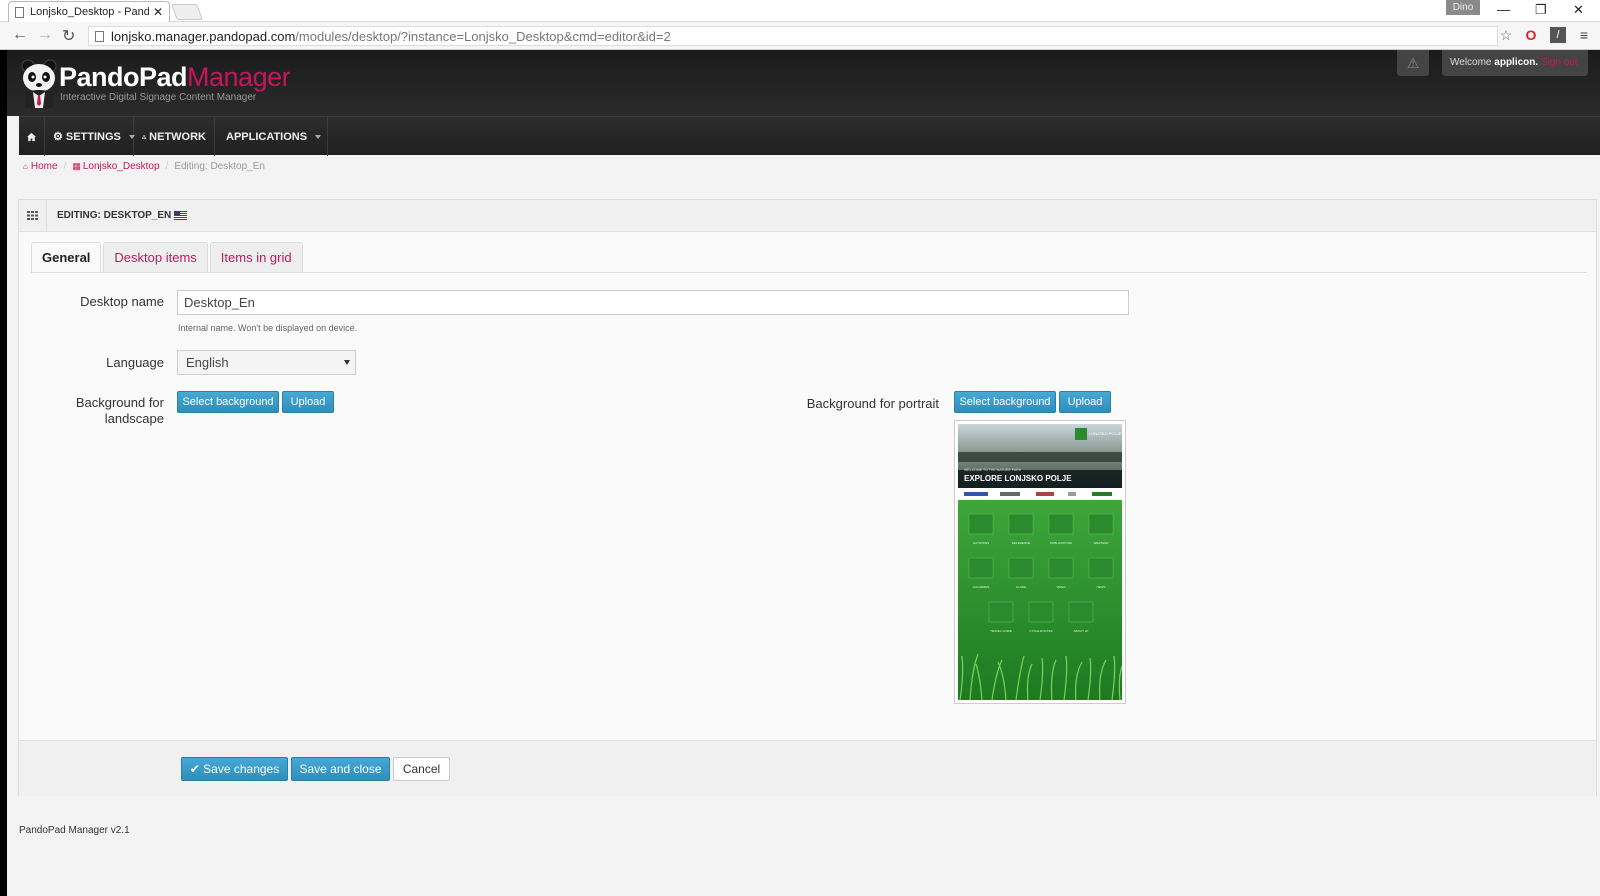  What do you see at coordinates (1105, 433) in the screenshot?
I see `preview-logo: LONJSKO POLJE` at bounding box center [1105, 433].